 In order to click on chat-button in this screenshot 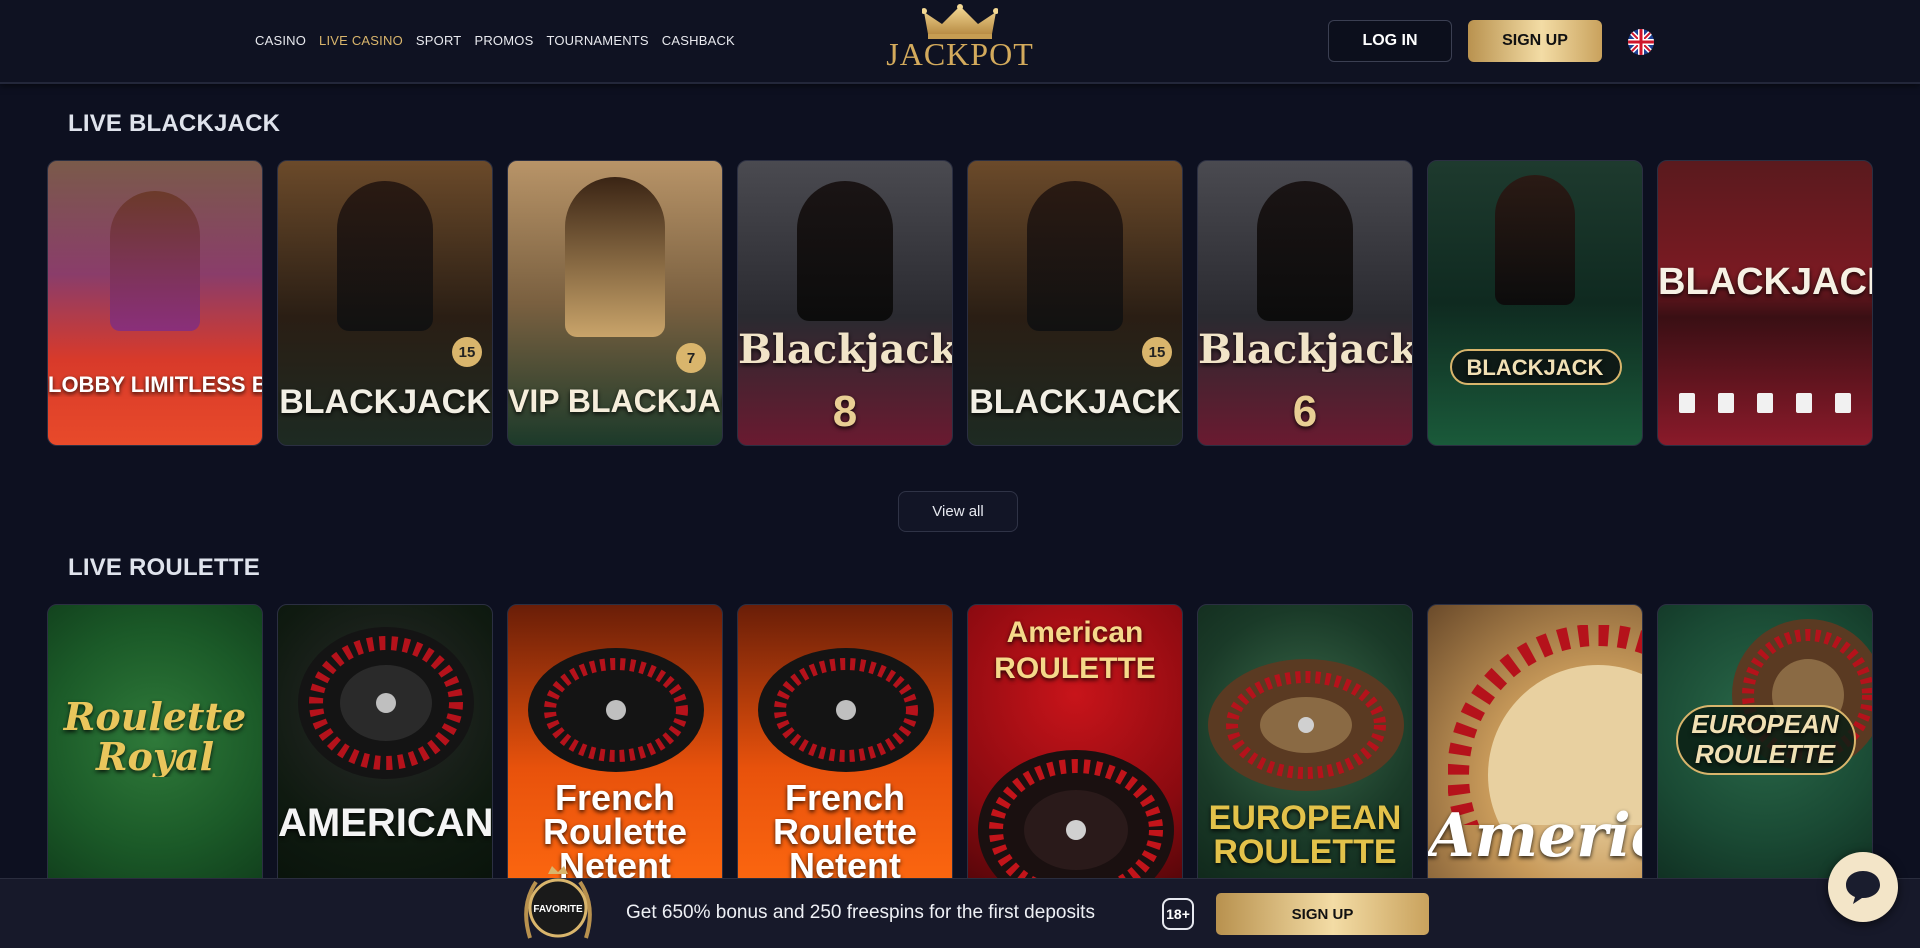, I will do `click(1863, 887)`.